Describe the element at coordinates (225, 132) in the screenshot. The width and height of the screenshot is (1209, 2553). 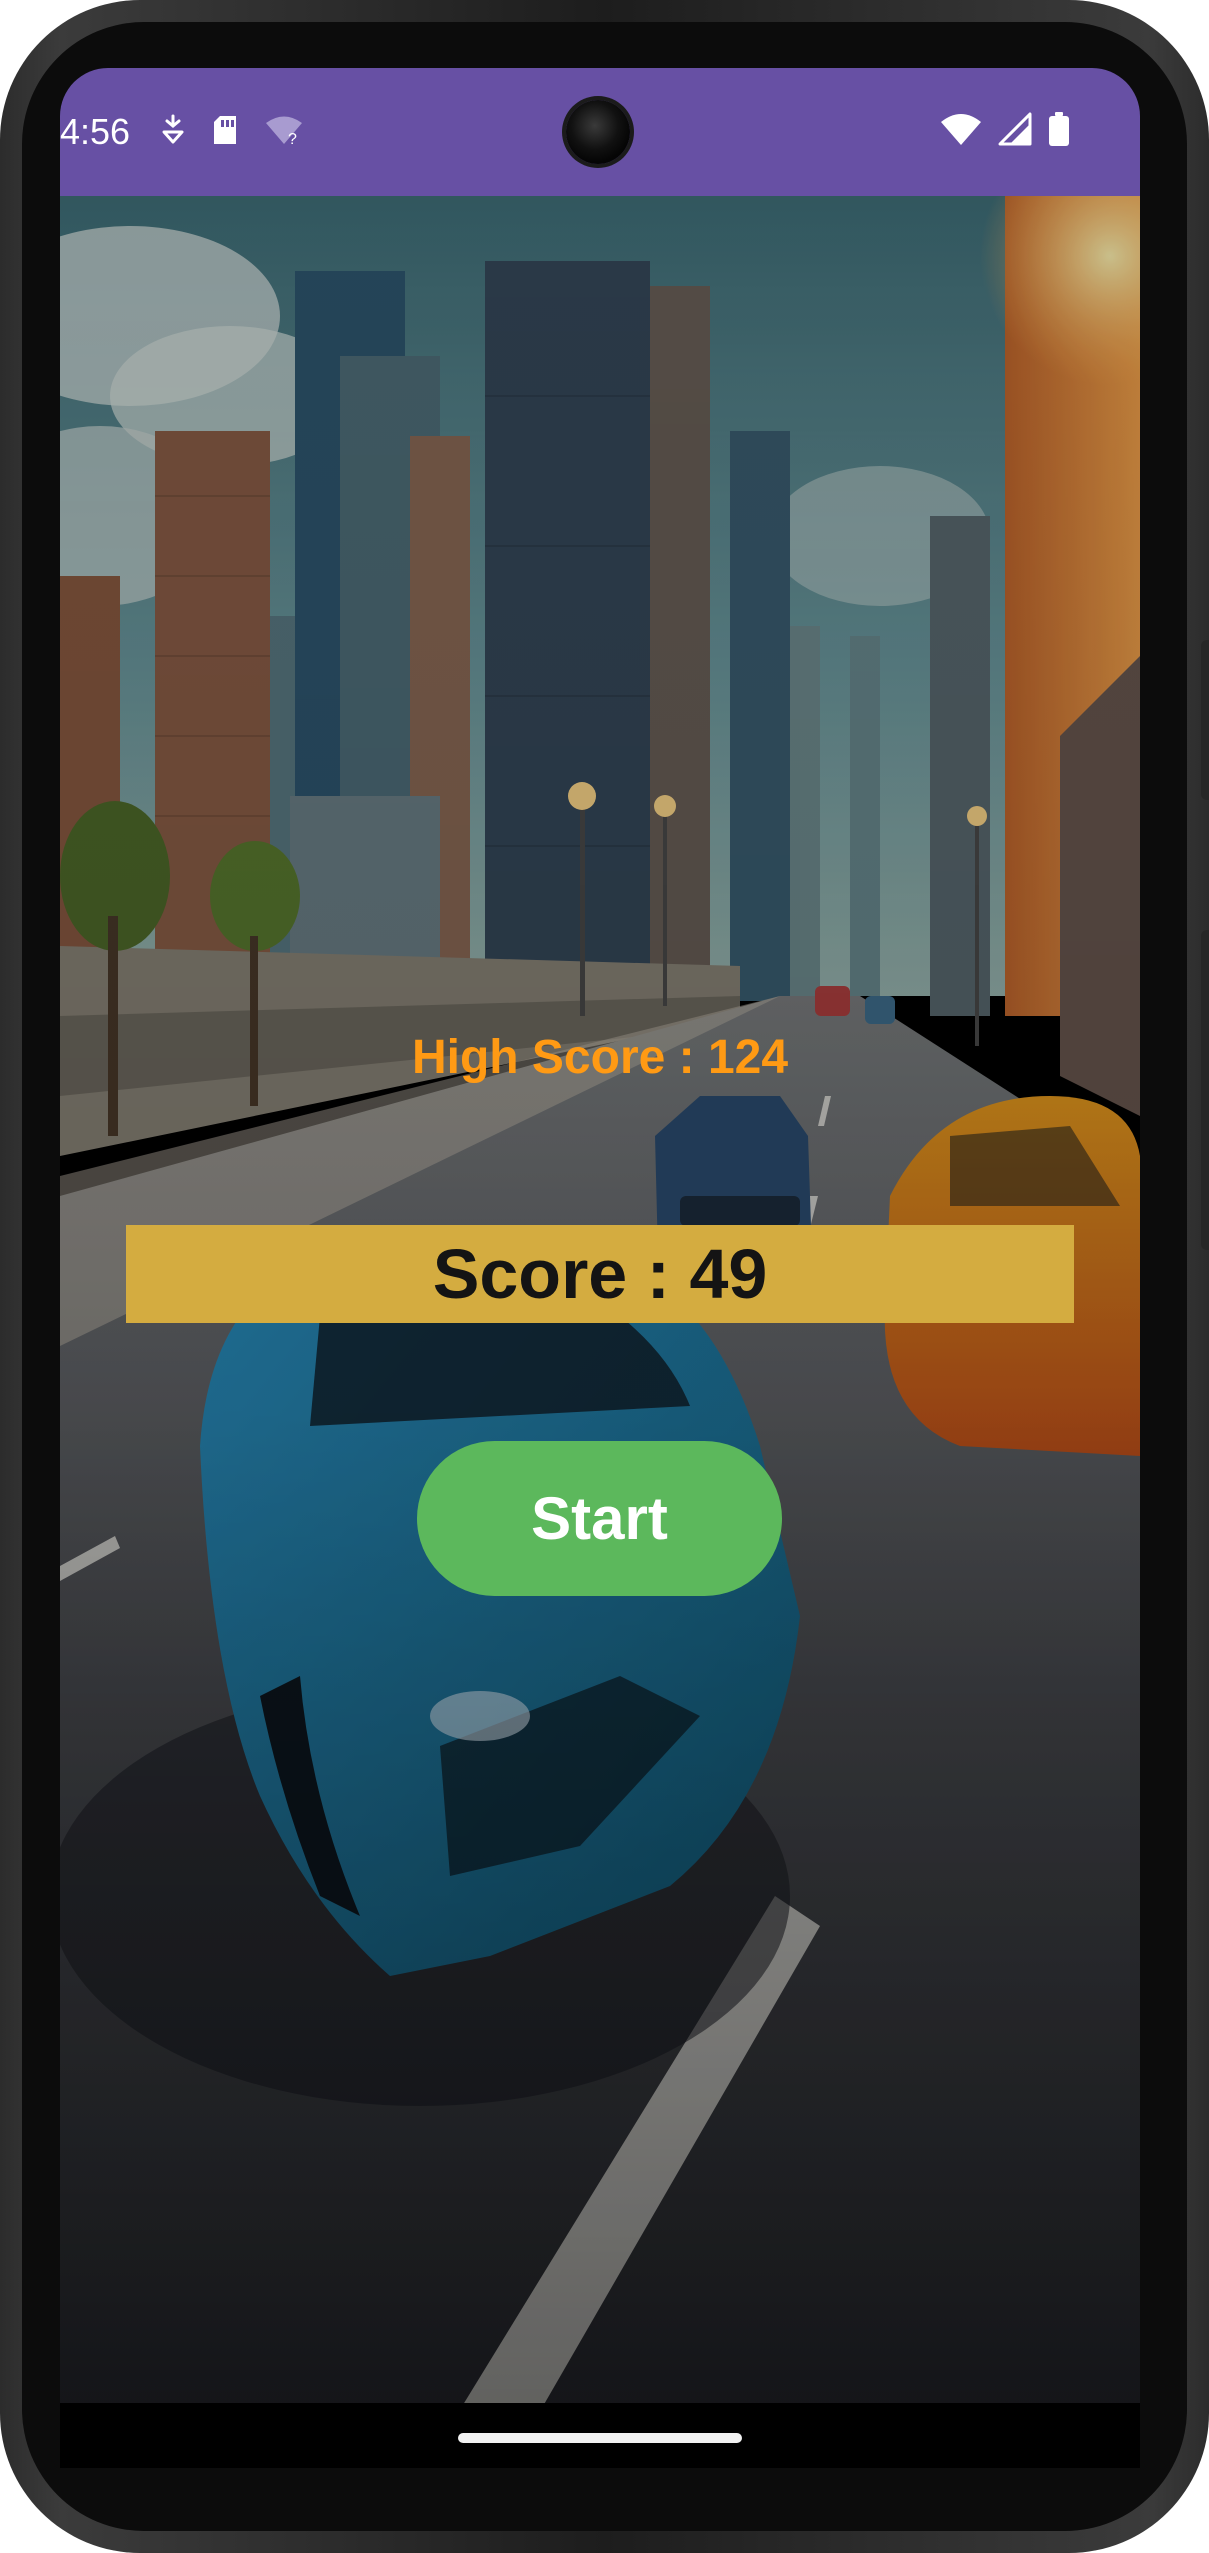
I see `sd-card-icon` at that location.